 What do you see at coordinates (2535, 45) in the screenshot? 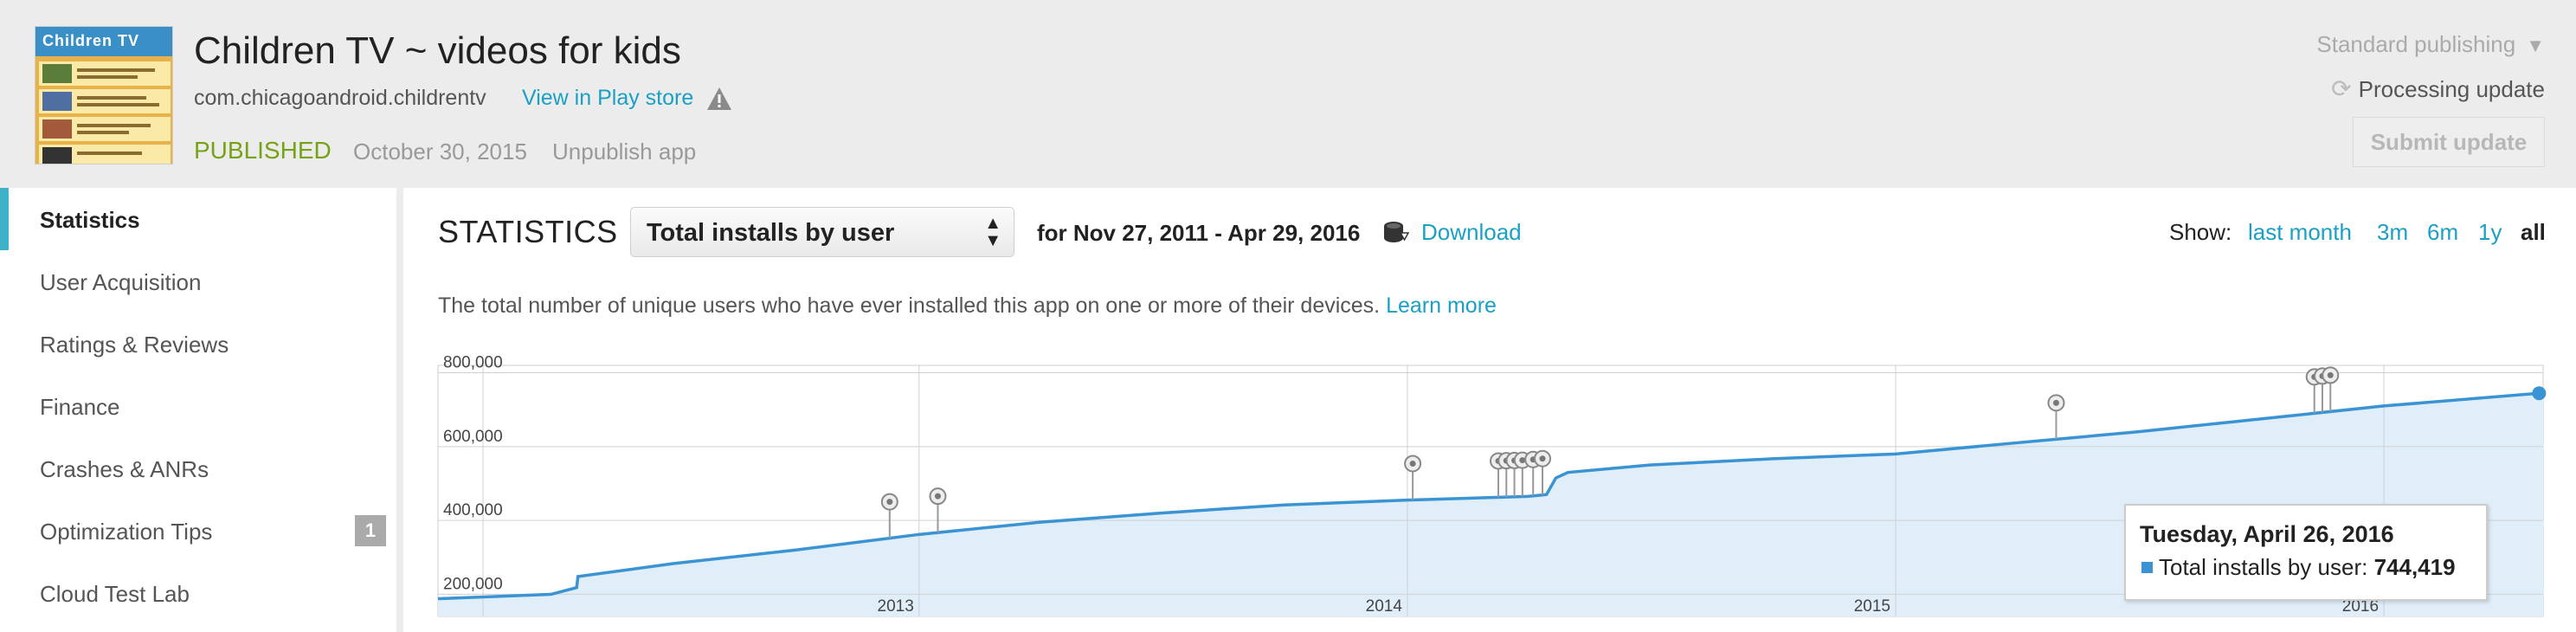
I see `caret-down-icon: ▼` at bounding box center [2535, 45].